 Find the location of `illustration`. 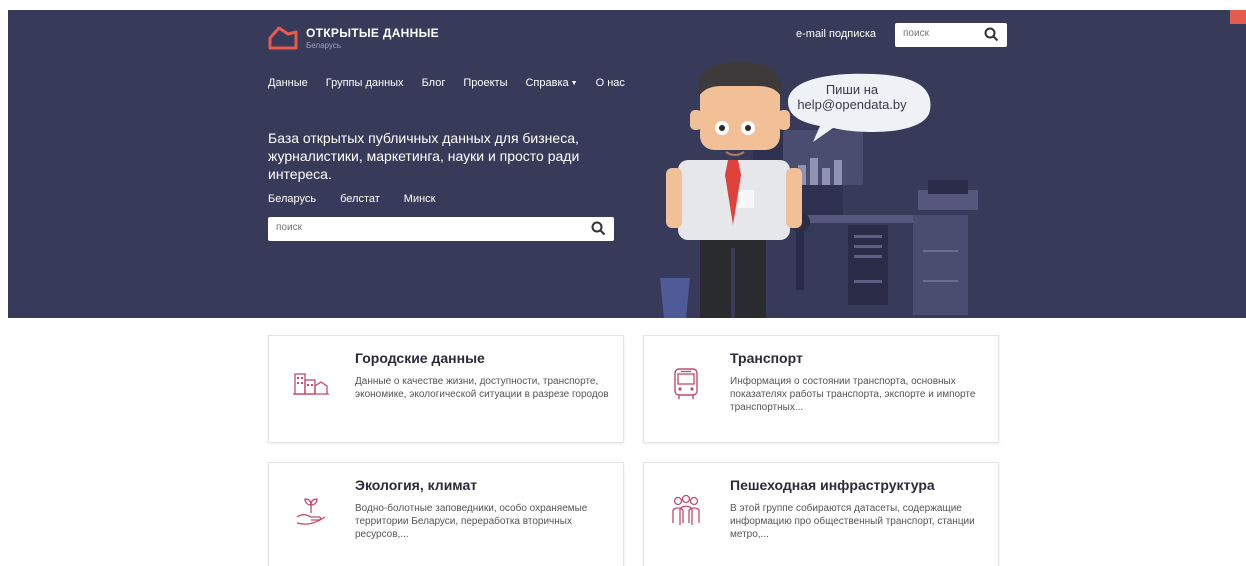

illustration is located at coordinates (819, 190).